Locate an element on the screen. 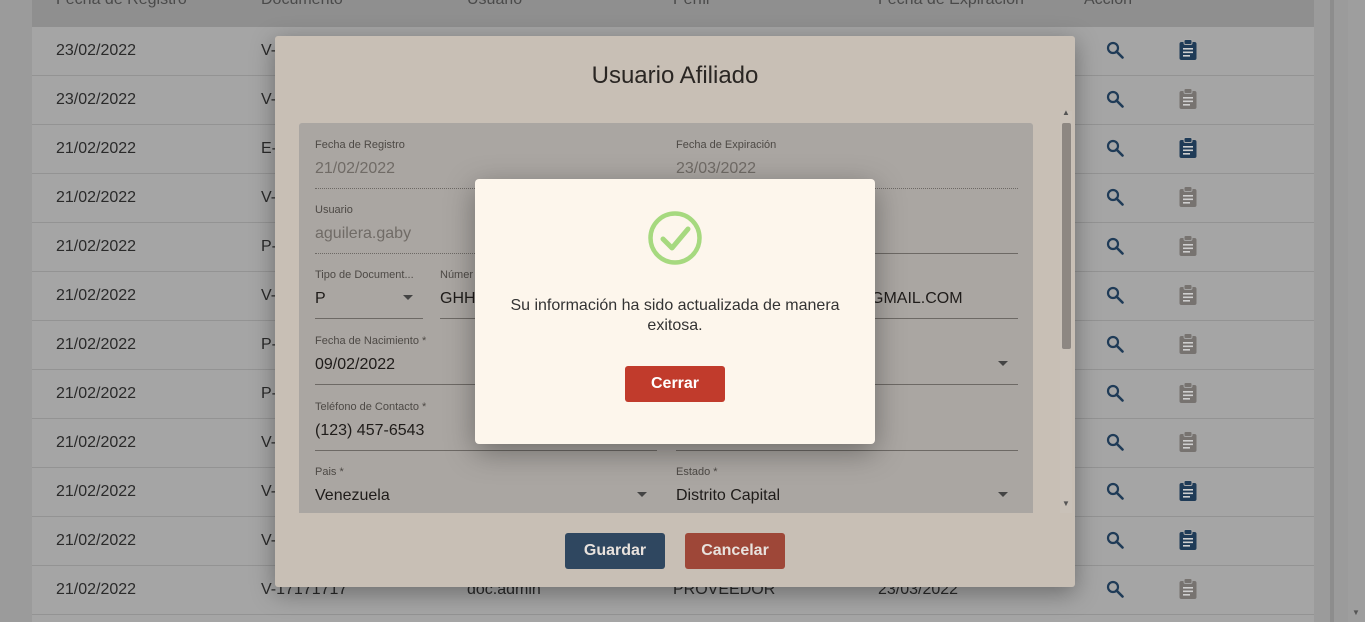 The image size is (1365, 622). usuario-value: aguilera.gaby is located at coordinates (363, 233).